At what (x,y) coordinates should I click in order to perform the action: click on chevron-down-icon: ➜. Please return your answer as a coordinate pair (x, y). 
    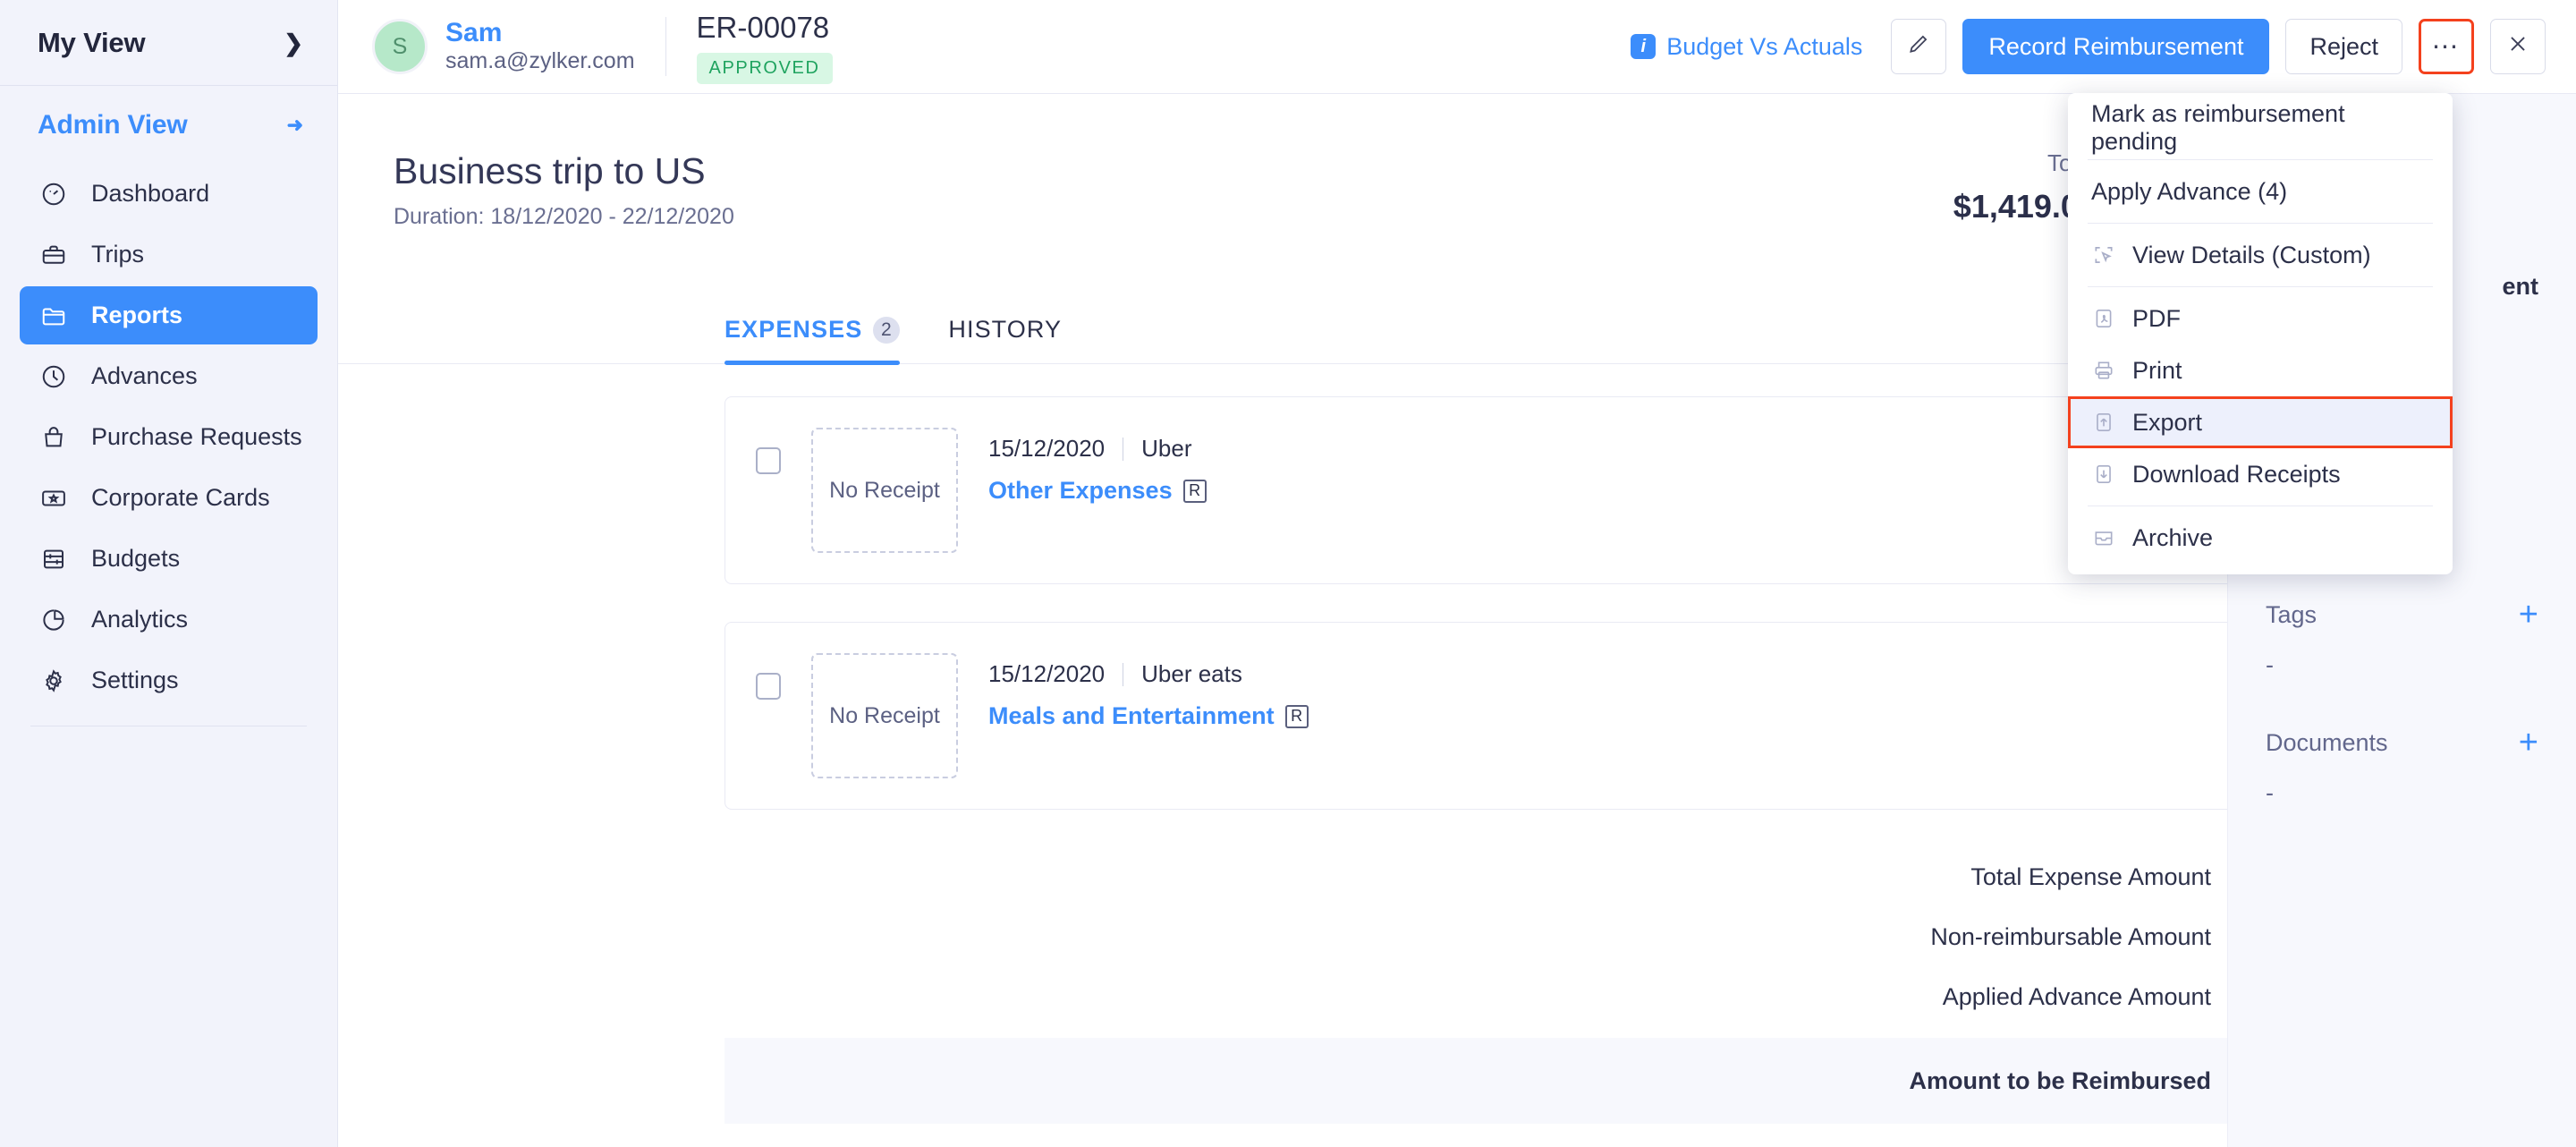
    Looking at the image, I should click on (295, 125).